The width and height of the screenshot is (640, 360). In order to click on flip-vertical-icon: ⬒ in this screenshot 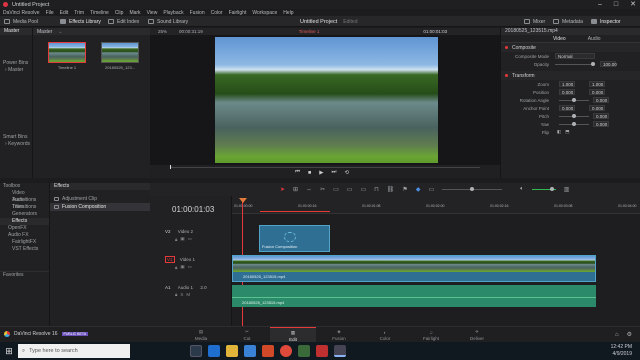, I will do `click(567, 132)`.